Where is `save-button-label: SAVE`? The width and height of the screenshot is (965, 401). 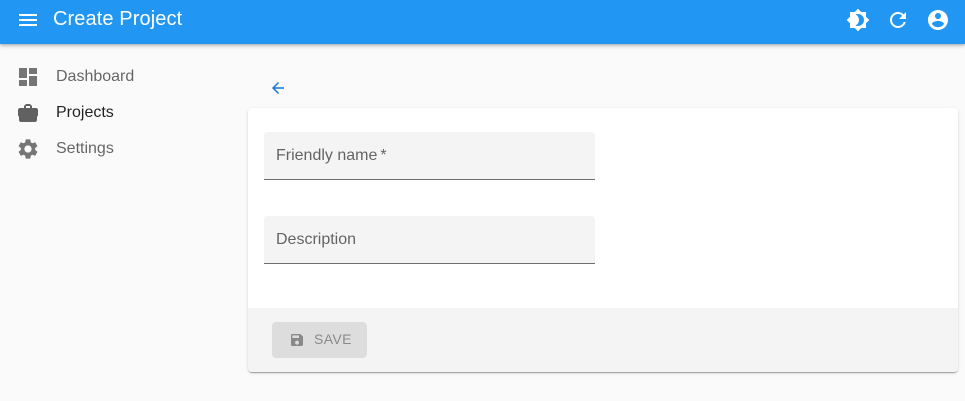 save-button-label: SAVE is located at coordinates (333, 339).